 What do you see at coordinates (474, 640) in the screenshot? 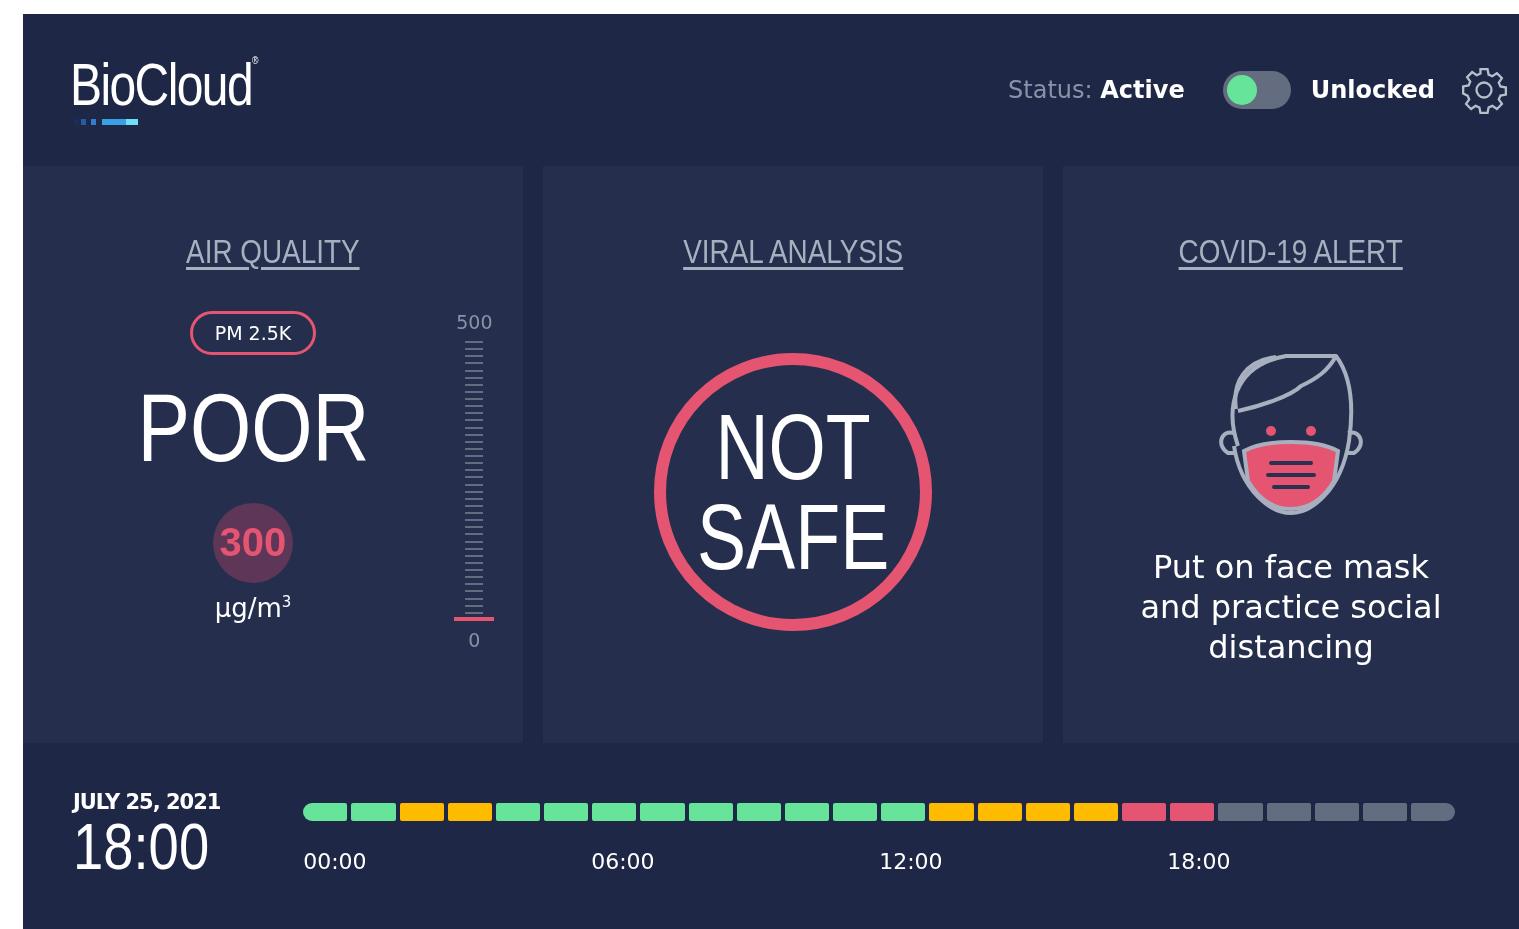
I see `gauge-min-label: 0` at bounding box center [474, 640].